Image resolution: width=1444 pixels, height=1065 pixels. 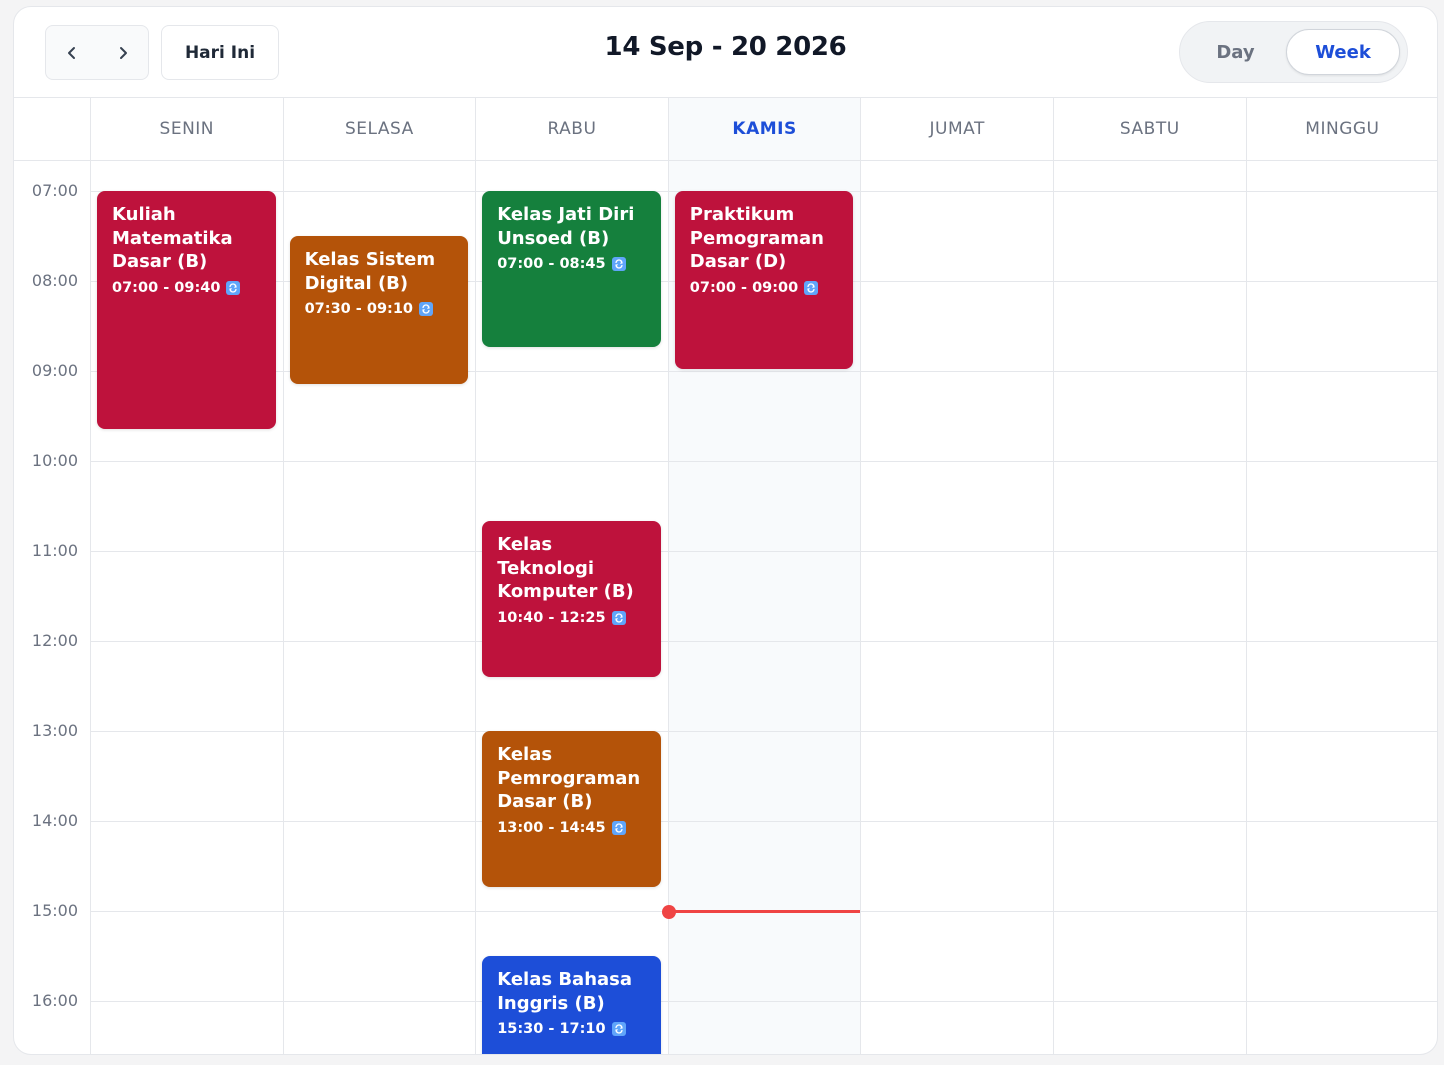 I want to click on event-card: Kuliah Matematika Dasar (B) 07:00 - 09:40, so click(x=186, y=310).